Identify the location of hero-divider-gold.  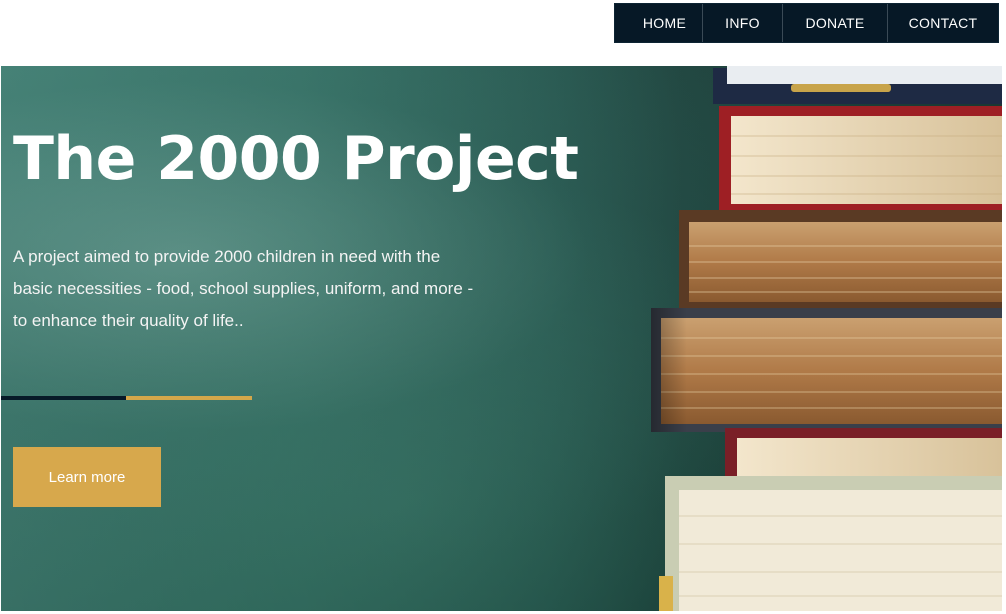
(189, 398).